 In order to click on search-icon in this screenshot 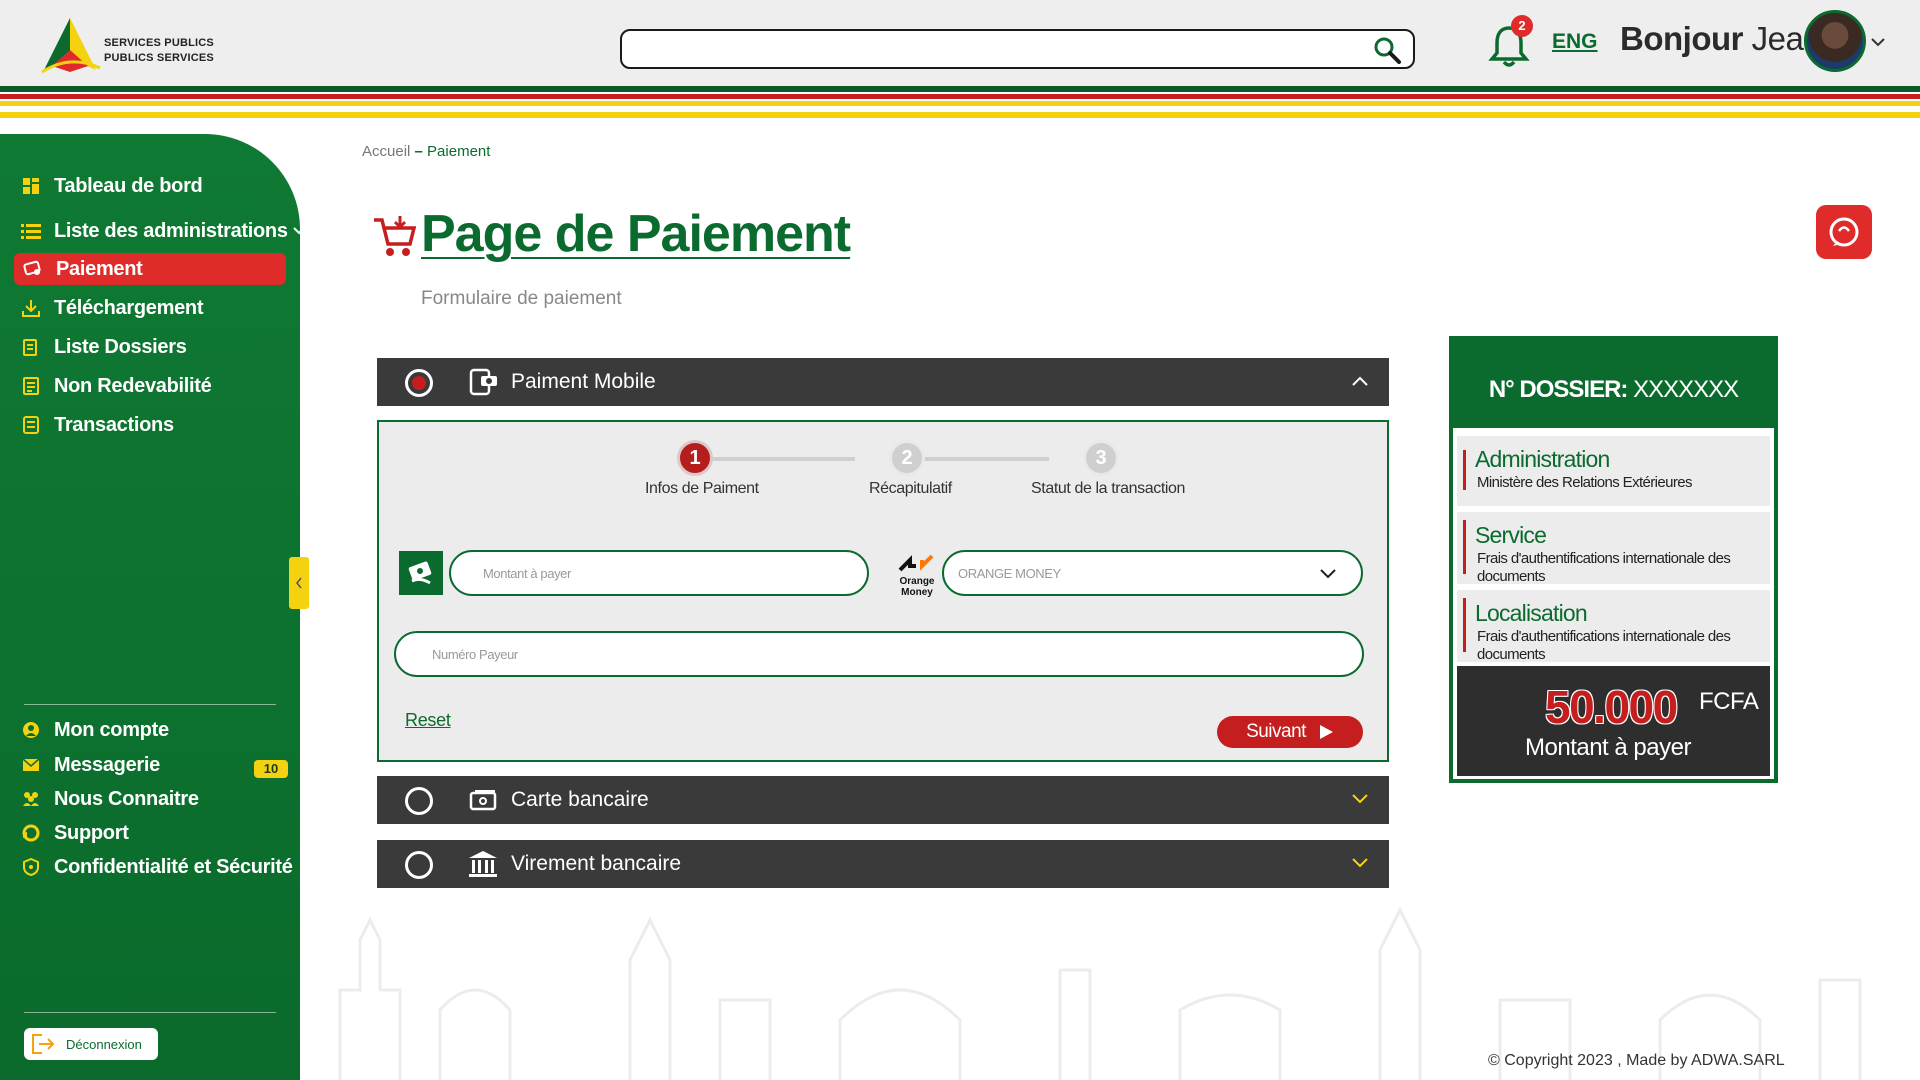, I will do `click(1387, 50)`.